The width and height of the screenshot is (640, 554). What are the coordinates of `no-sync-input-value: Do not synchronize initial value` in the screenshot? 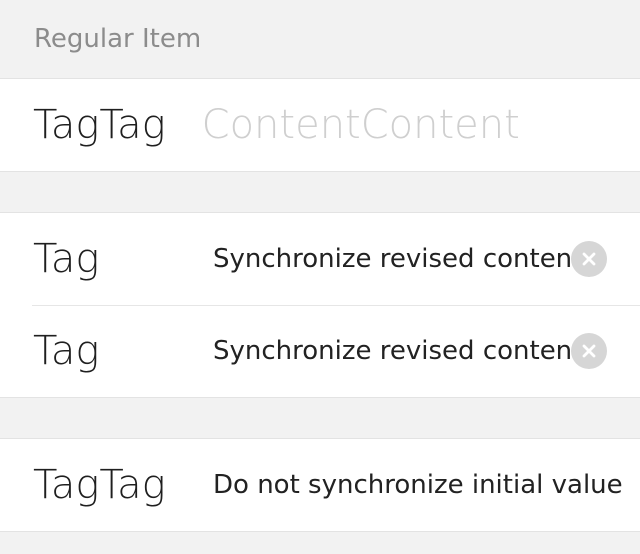 It's located at (418, 485).